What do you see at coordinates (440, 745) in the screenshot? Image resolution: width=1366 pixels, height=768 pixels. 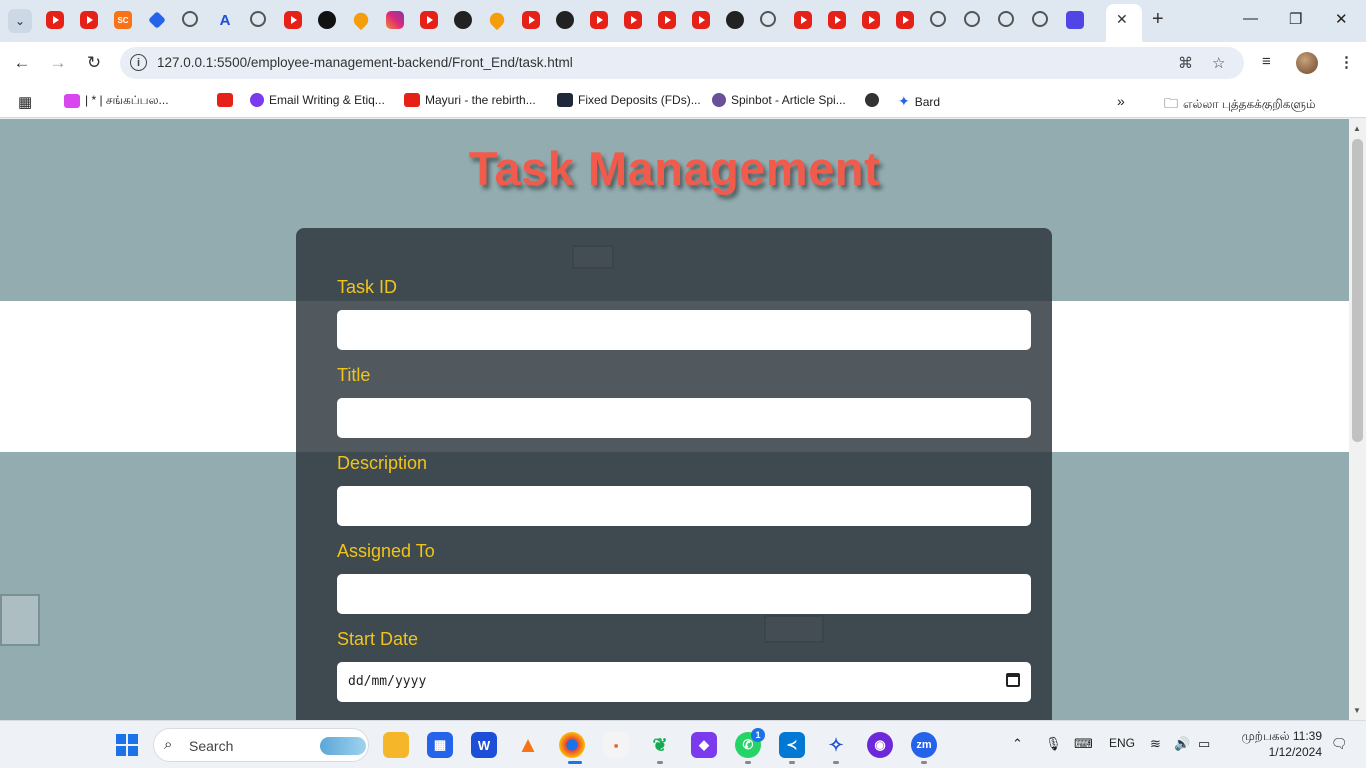 I see `store-icon: ▦` at bounding box center [440, 745].